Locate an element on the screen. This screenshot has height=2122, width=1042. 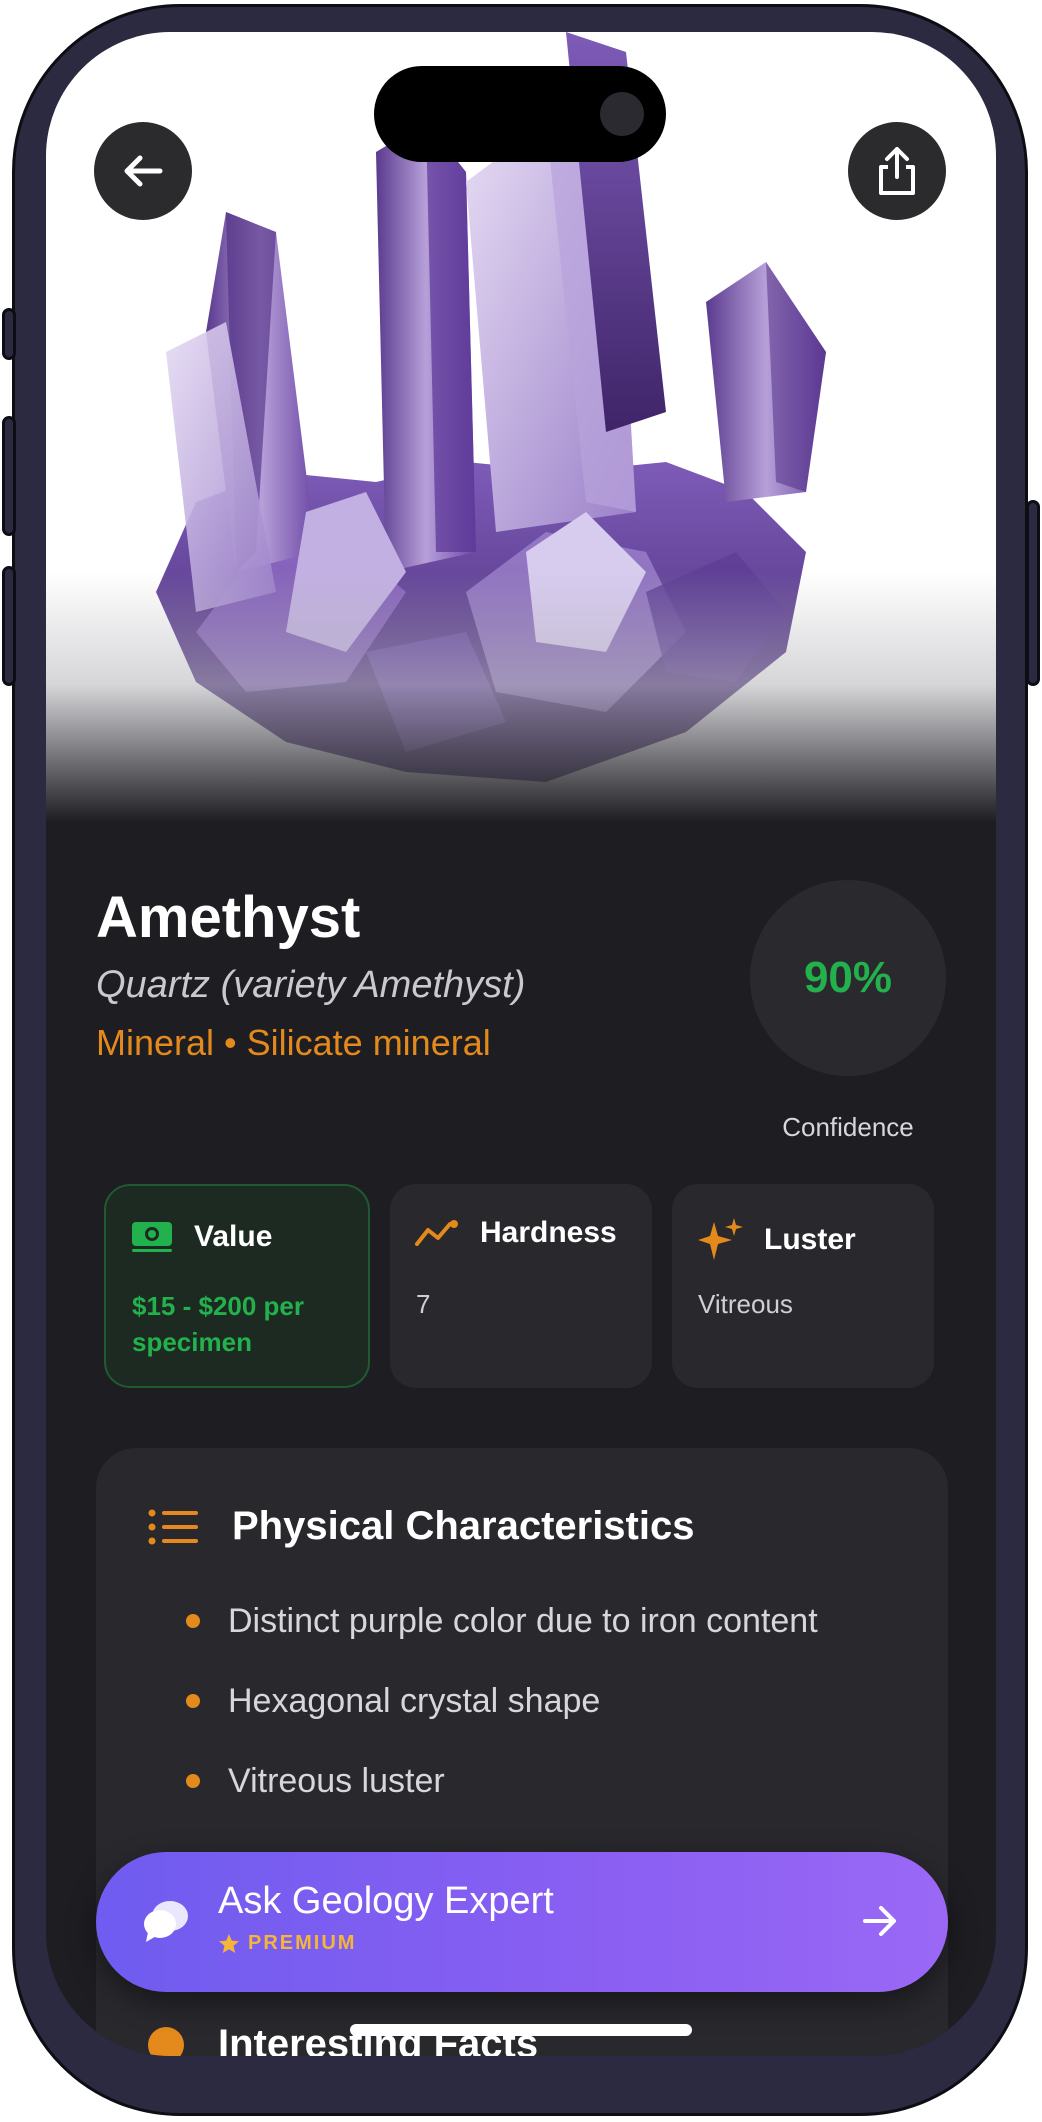
hardness-card-header: Hardness is located at coordinates (515, 1233).